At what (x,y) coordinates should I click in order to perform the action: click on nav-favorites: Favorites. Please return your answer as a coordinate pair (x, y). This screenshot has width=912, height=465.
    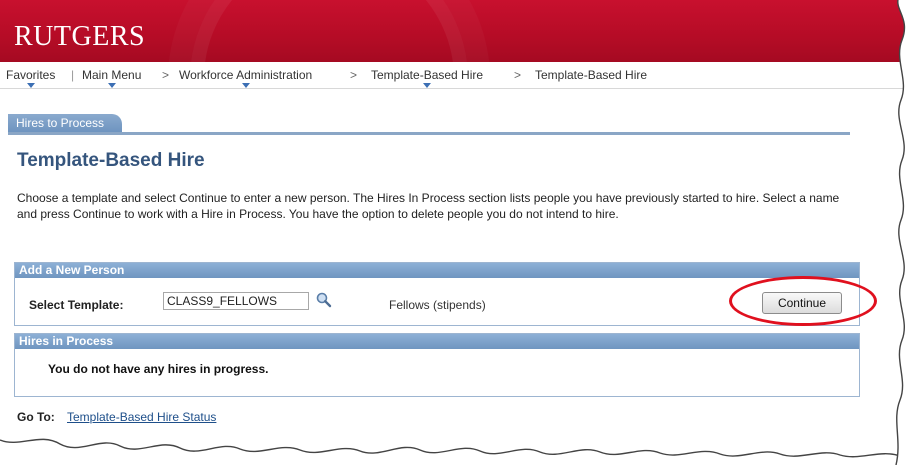
    Looking at the image, I should click on (31, 78).